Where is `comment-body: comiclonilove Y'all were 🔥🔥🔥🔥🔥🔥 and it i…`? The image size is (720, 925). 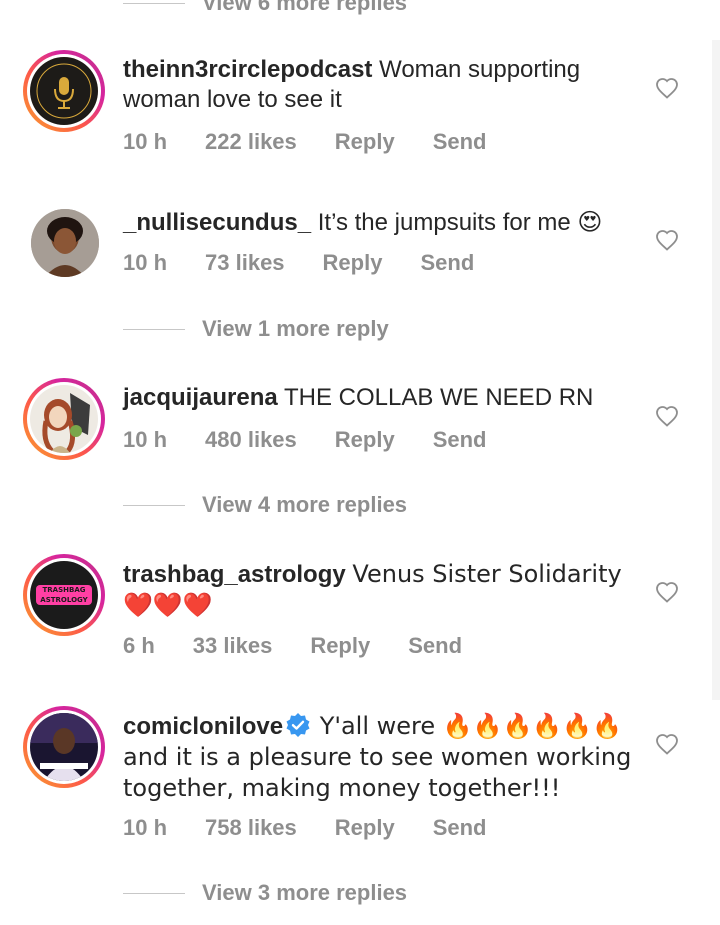 comment-body: comiclonilove Y'all were 🔥🔥🔥🔥🔥🔥 and it i… is located at coordinates (383, 757).